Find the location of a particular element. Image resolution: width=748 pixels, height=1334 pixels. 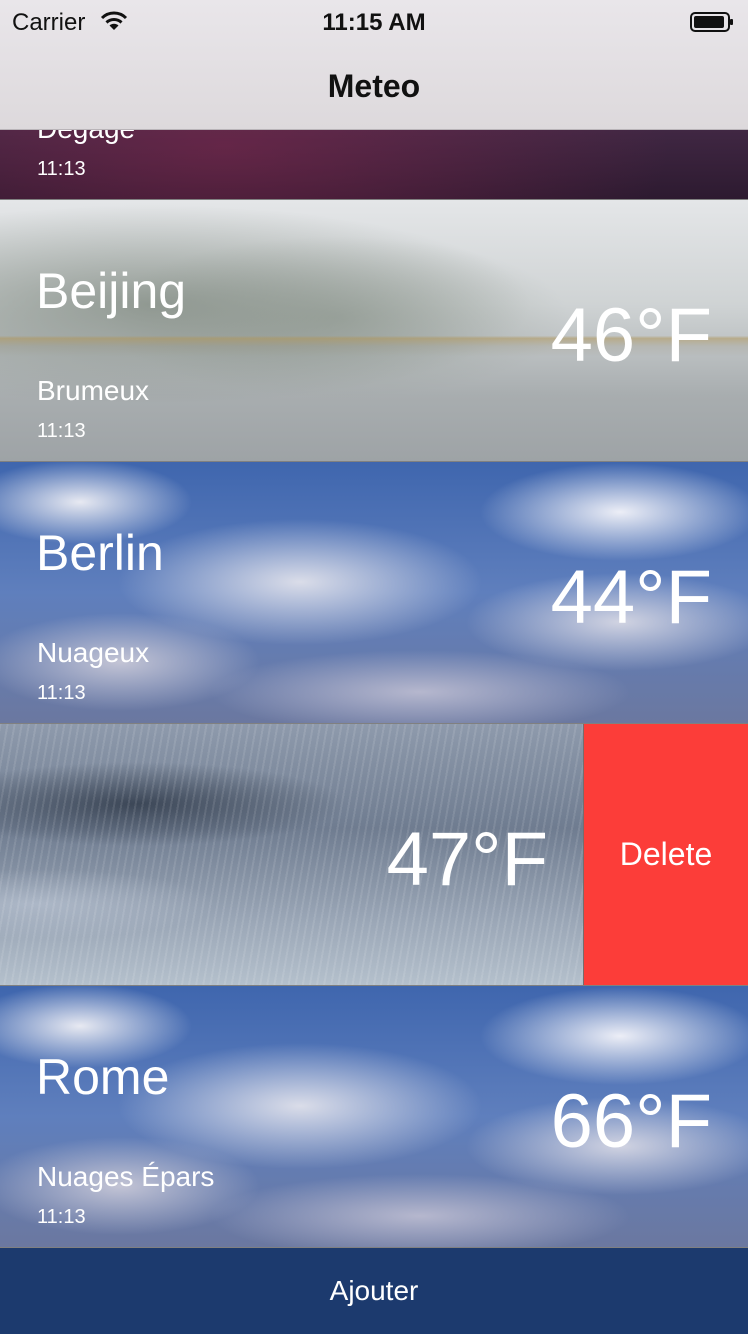

add-button: Ajouter is located at coordinates (374, 1291).